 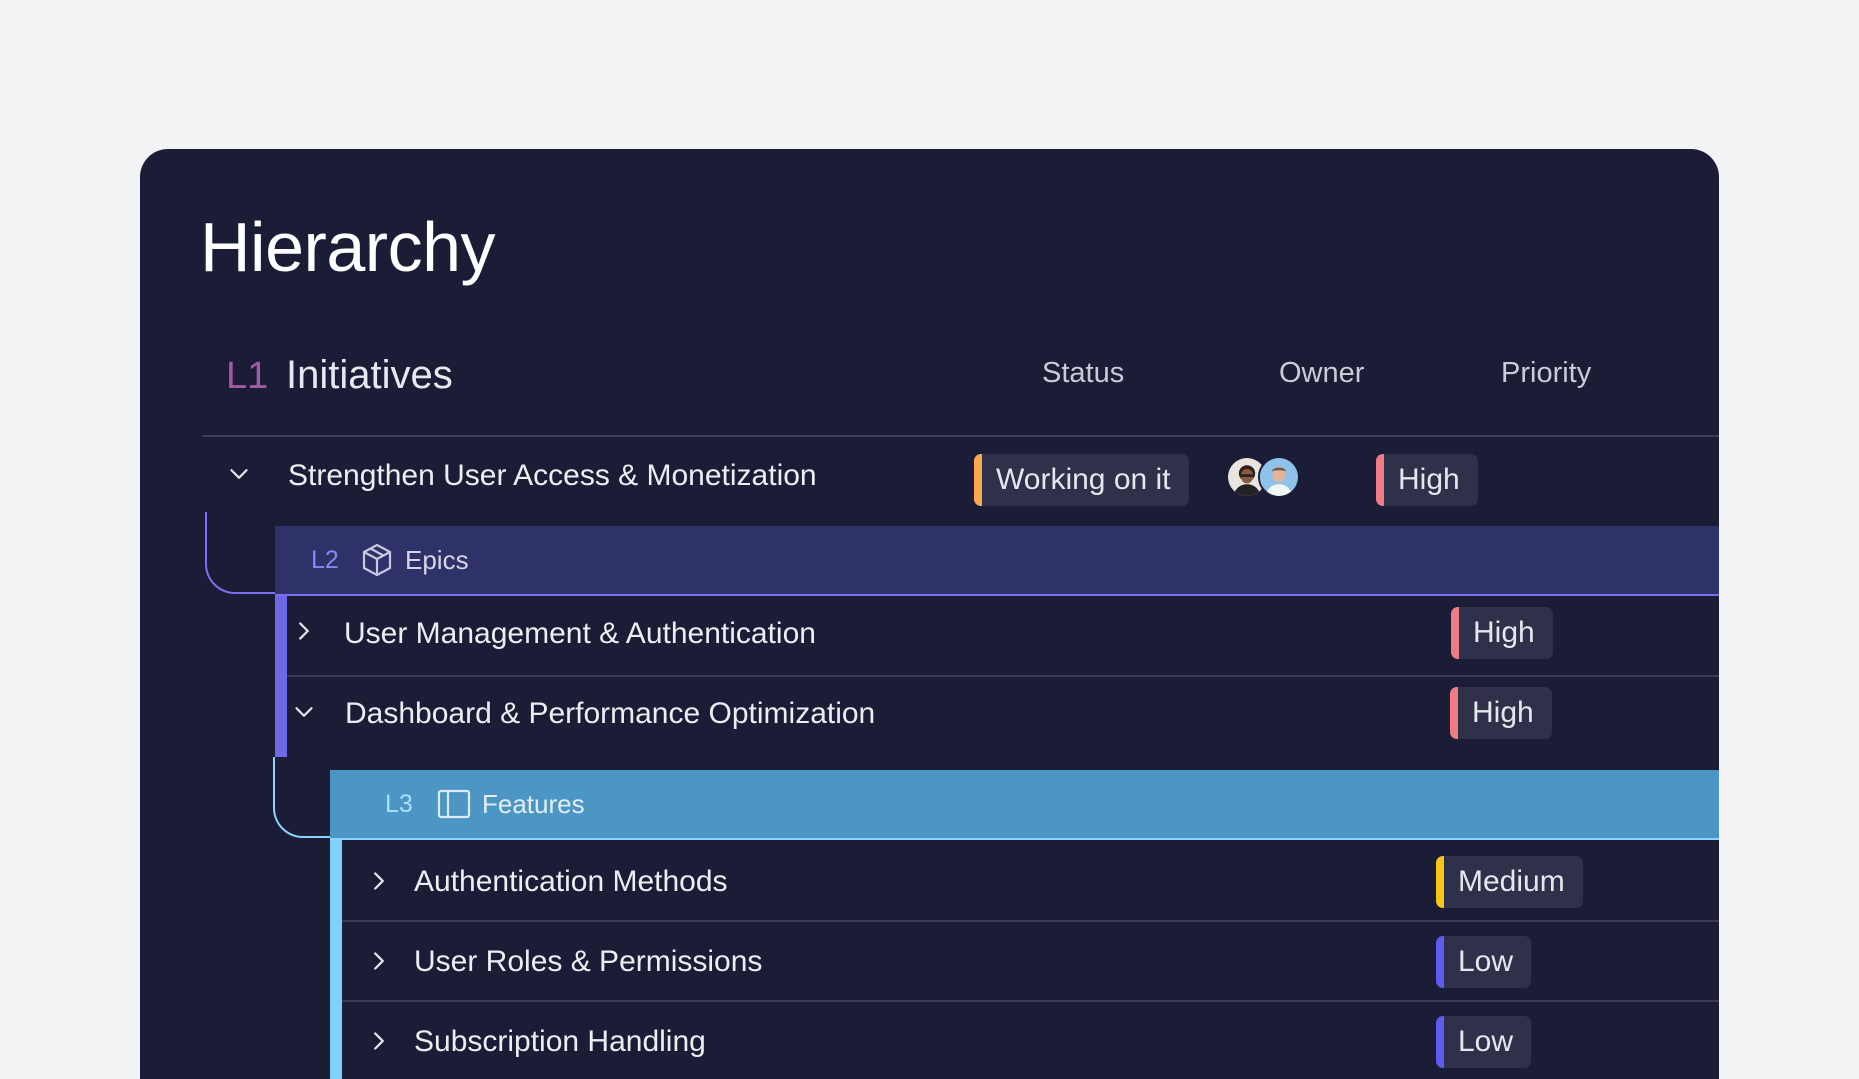 What do you see at coordinates (1030, 1040) in the screenshot?
I see `feature-row: Subscription Handling Low` at bounding box center [1030, 1040].